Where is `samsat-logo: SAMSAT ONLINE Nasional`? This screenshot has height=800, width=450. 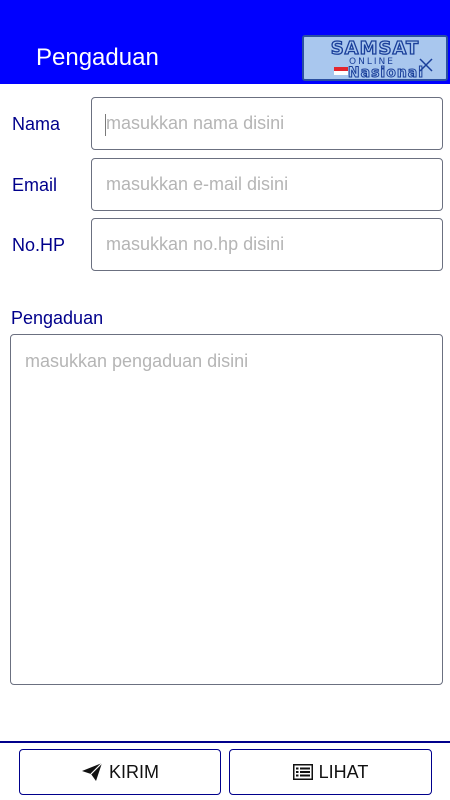 samsat-logo: SAMSAT ONLINE Nasional is located at coordinates (375, 58).